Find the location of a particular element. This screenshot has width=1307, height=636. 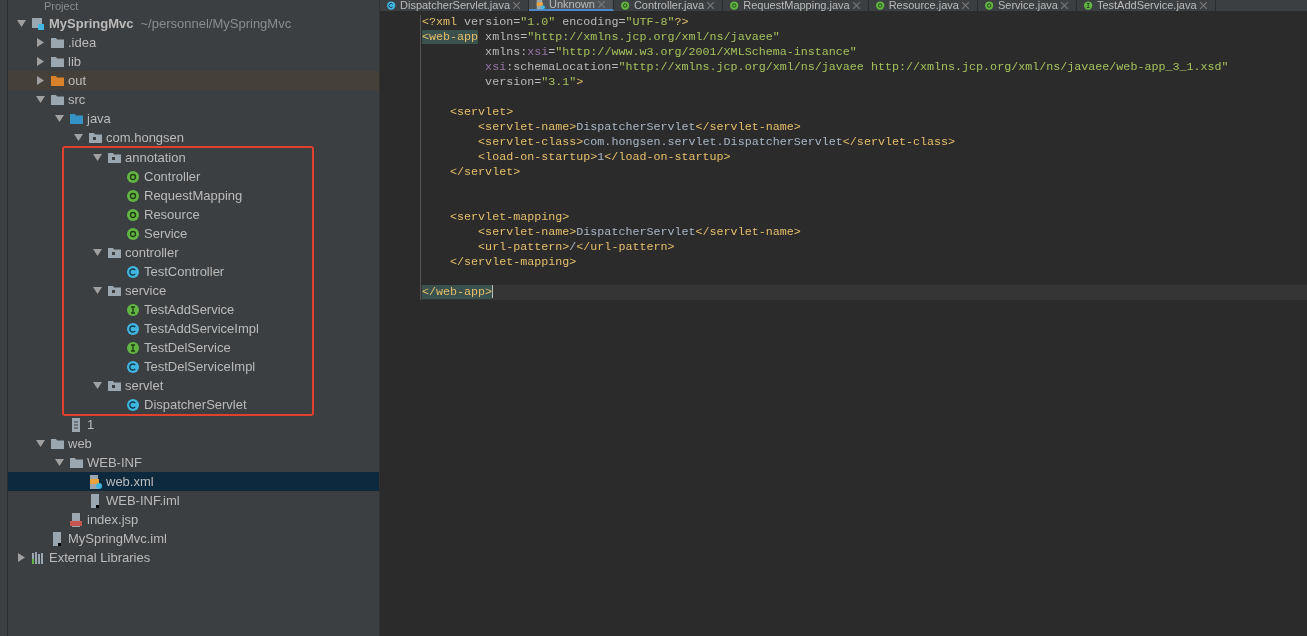

code-line: <servlet-class>com.hongsen.servlet.DispatcherServlet</servlet-class> is located at coordinates (717, 142).